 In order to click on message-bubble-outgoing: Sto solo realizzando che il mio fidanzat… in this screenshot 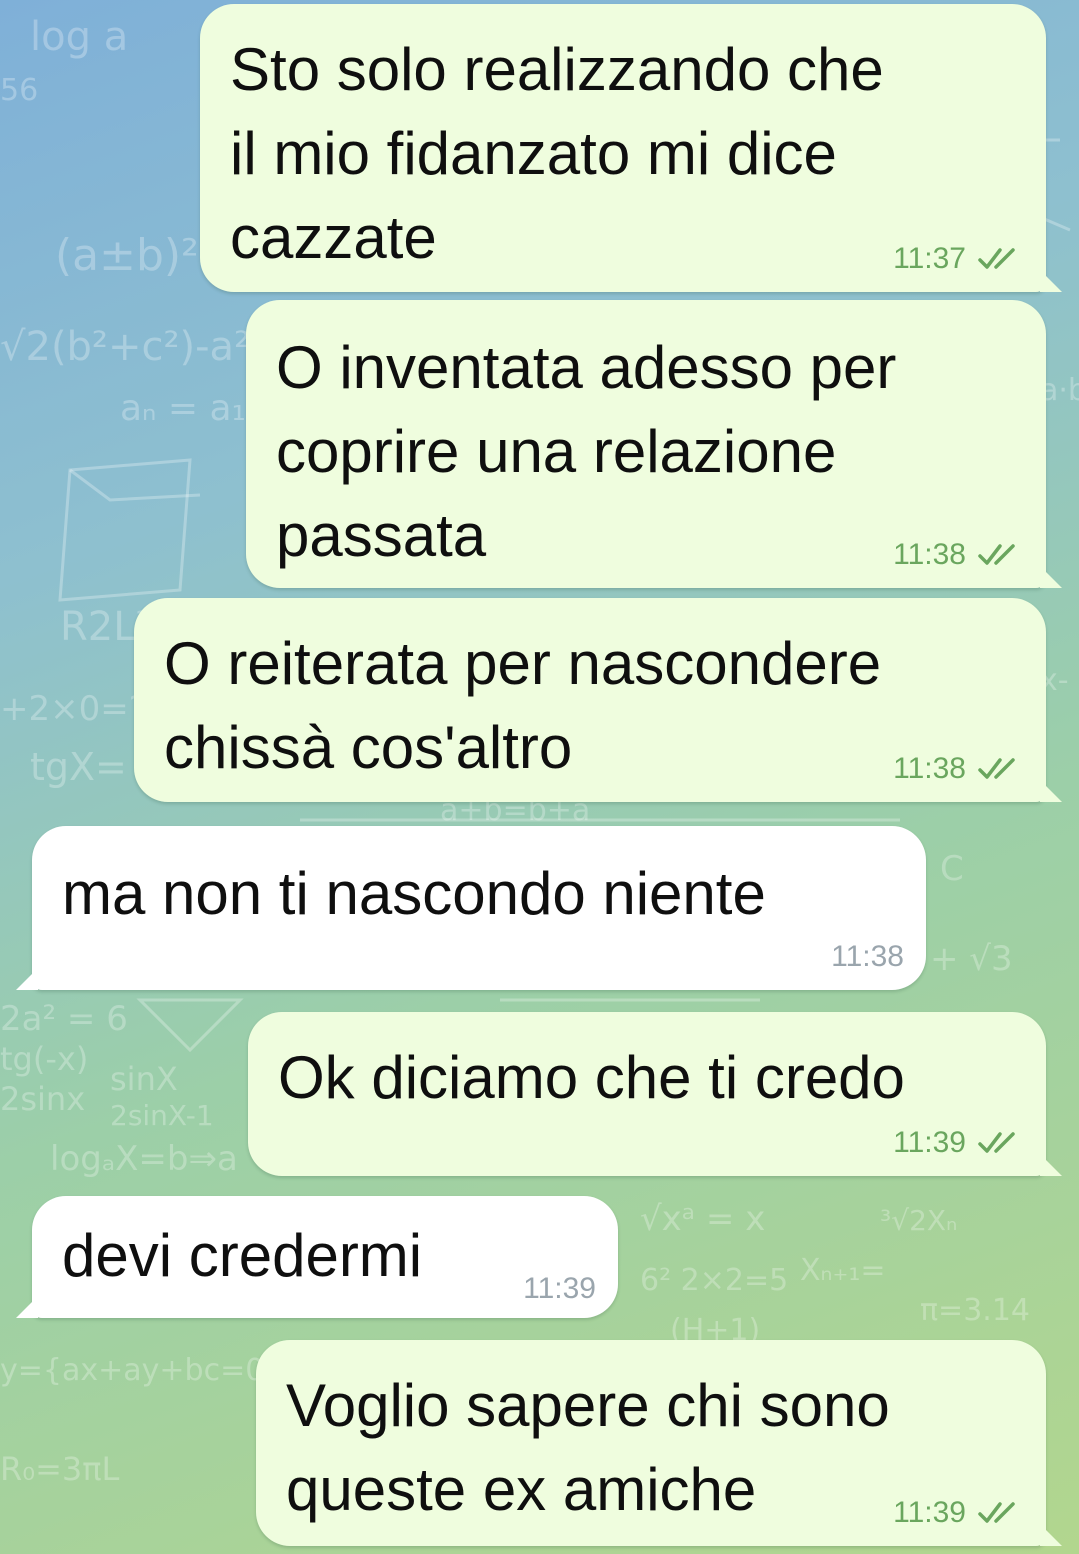, I will do `click(631, 148)`.